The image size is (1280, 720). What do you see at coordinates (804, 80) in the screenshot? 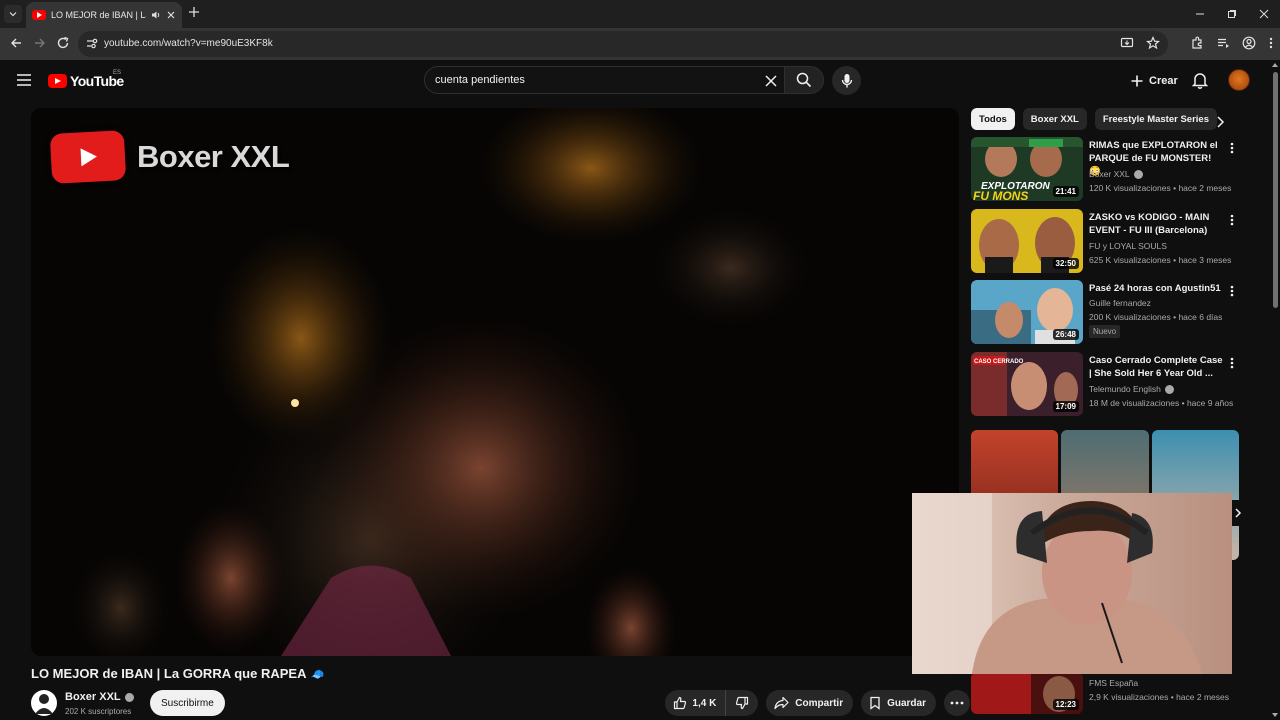
I see `search-button` at bounding box center [804, 80].